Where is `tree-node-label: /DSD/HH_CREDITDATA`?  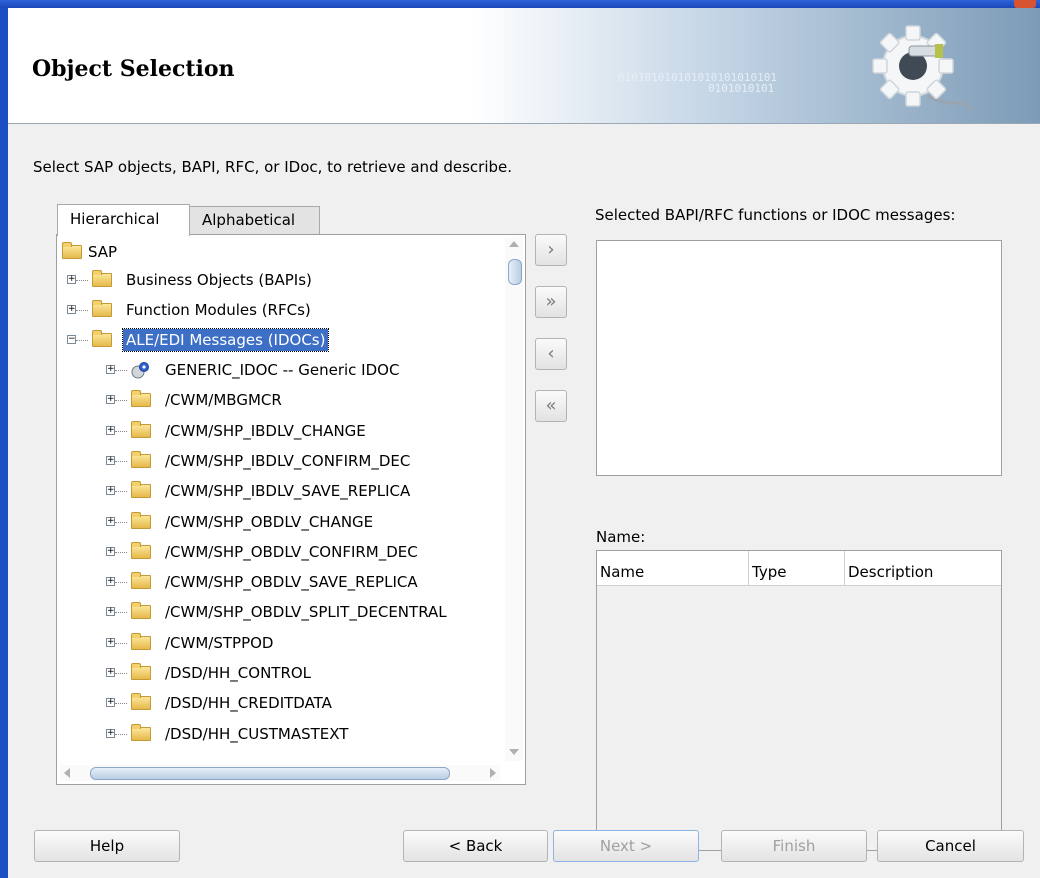
tree-node-label: /DSD/HH_CREDITDATA is located at coordinates (248, 703).